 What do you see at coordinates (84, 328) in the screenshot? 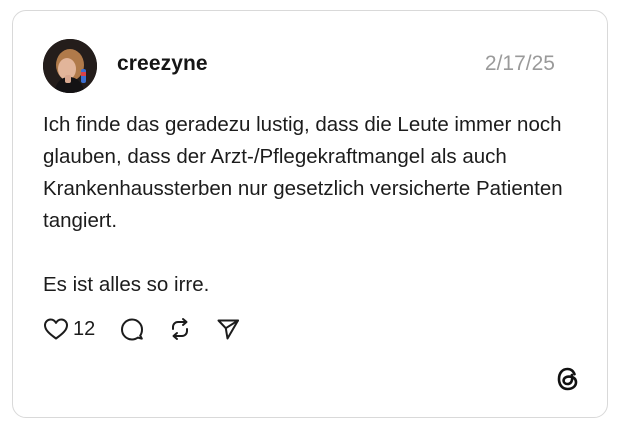
I see `like-count: 12` at bounding box center [84, 328].